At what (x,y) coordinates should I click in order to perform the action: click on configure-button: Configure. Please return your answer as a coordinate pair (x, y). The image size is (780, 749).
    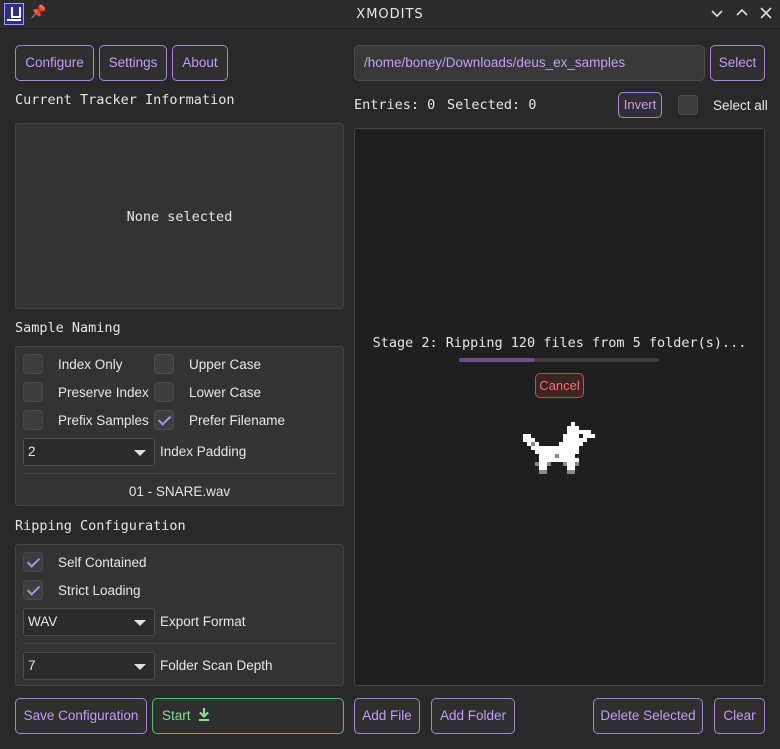
    Looking at the image, I should click on (54, 63).